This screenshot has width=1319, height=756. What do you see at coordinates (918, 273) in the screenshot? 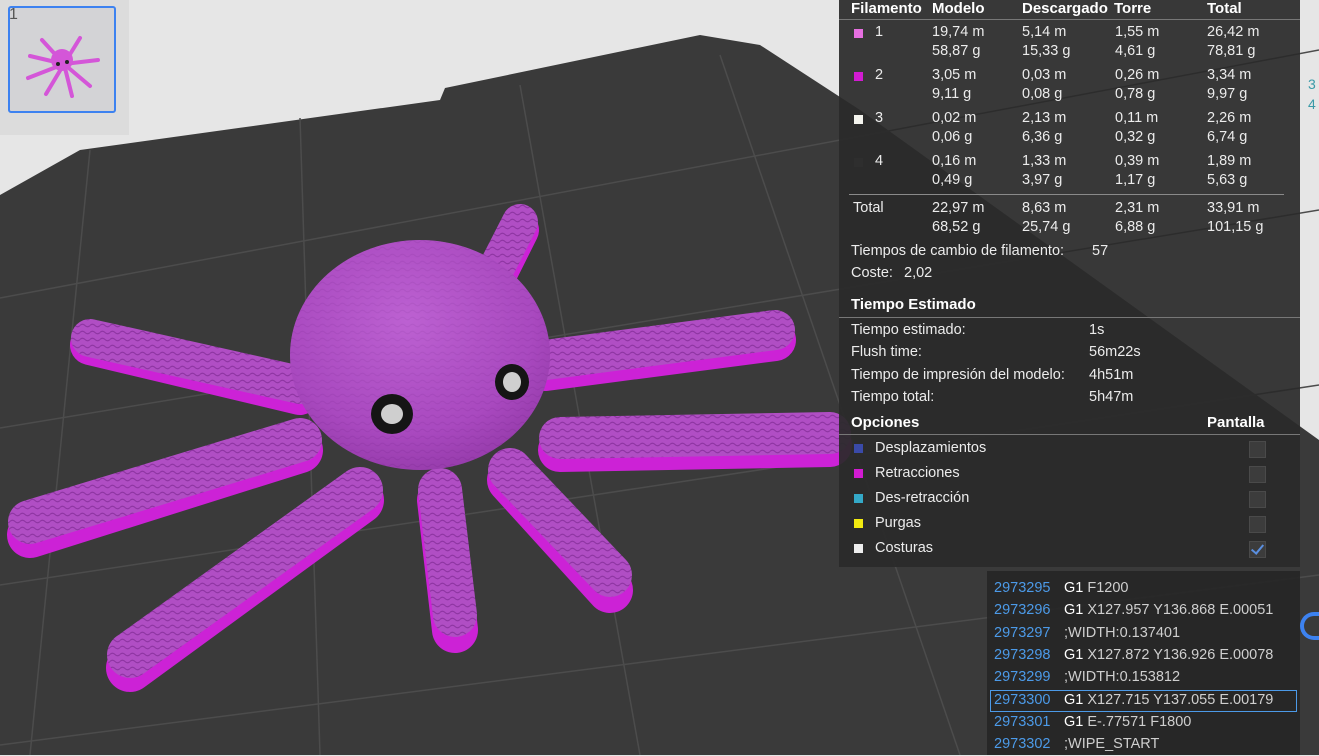
I see `cost-value: 2,02` at bounding box center [918, 273].